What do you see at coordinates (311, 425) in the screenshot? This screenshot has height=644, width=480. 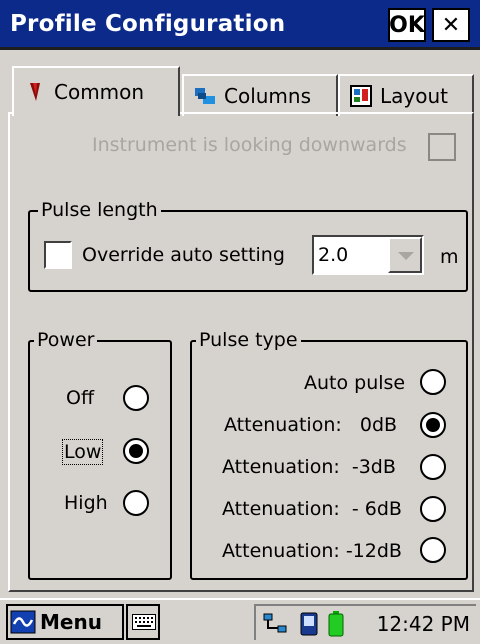 I see `atten-0db-label: Attenuation: 0dB` at bounding box center [311, 425].